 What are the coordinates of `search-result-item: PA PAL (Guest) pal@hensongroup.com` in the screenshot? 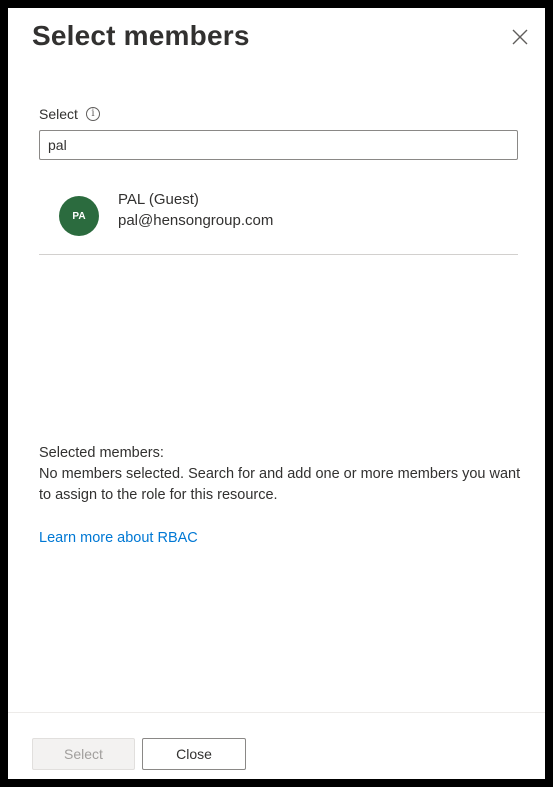 It's located at (278, 216).